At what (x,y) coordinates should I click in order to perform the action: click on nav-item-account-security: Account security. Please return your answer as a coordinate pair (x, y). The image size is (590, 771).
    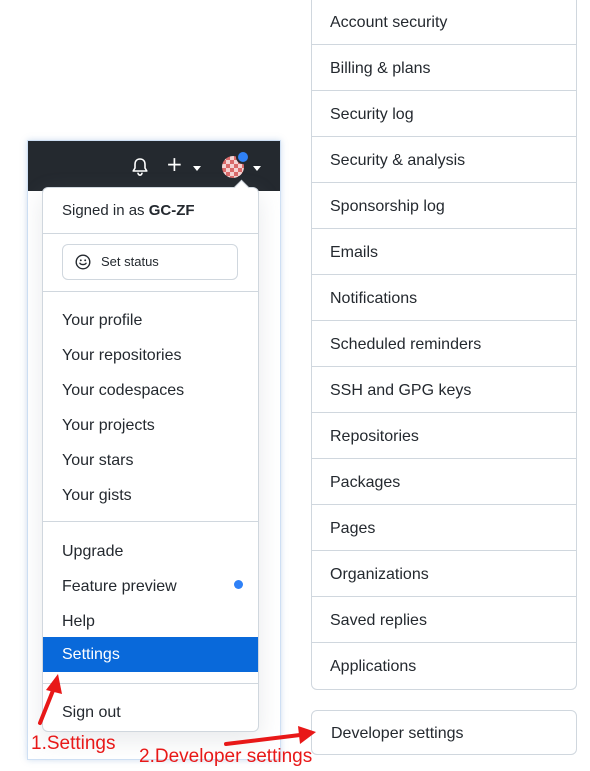
    Looking at the image, I should click on (444, 22).